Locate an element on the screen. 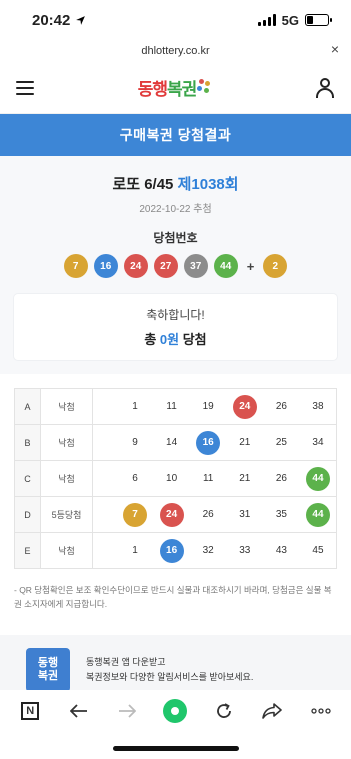 The width and height of the screenshot is (351, 759). home-indicator is located at coordinates (176, 748).